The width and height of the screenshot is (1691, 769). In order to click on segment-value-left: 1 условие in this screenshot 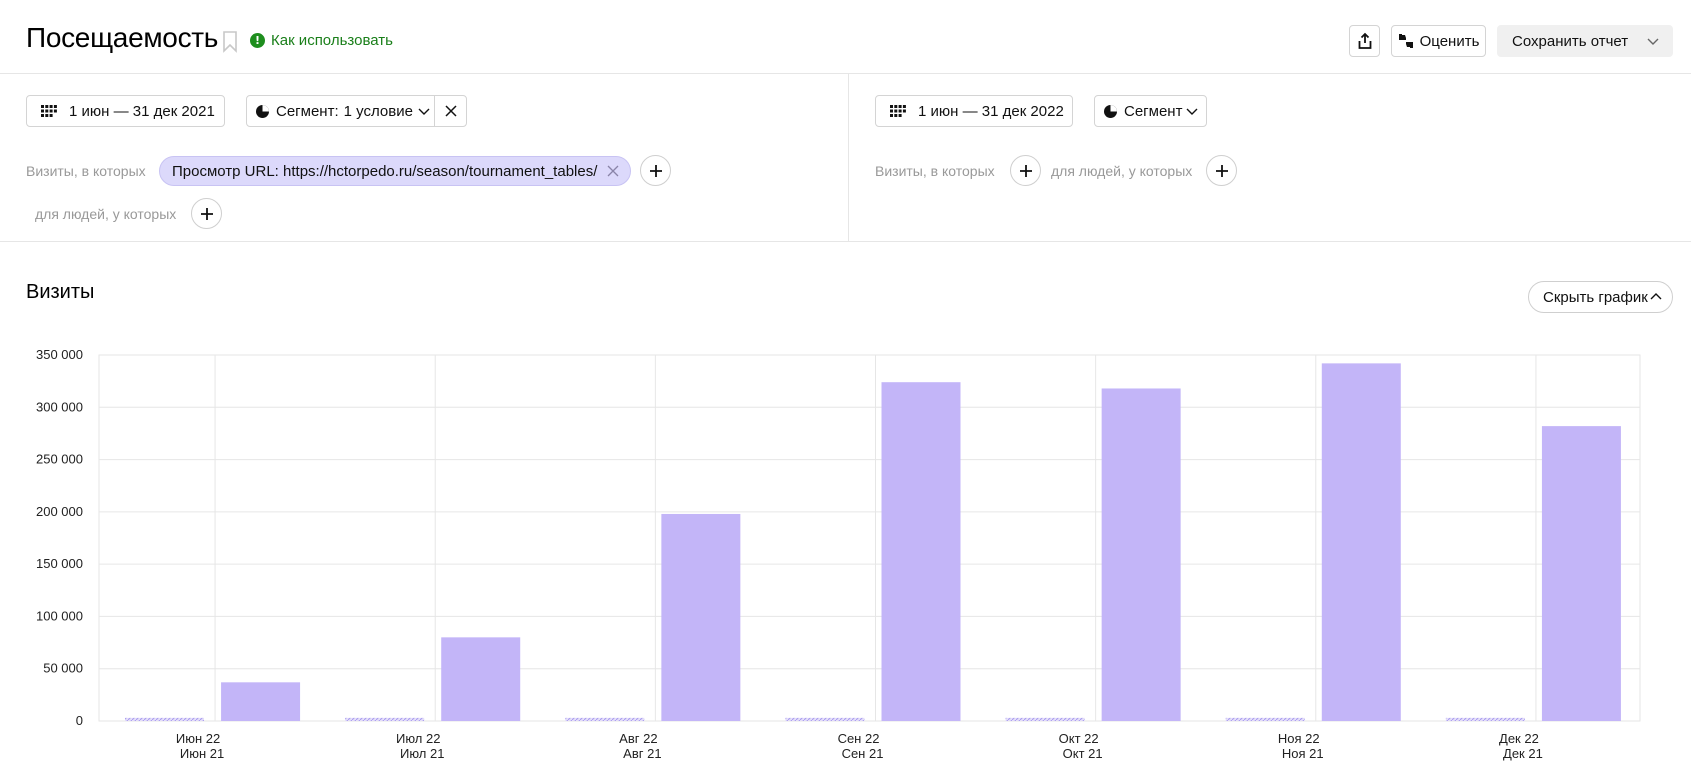, I will do `click(378, 111)`.